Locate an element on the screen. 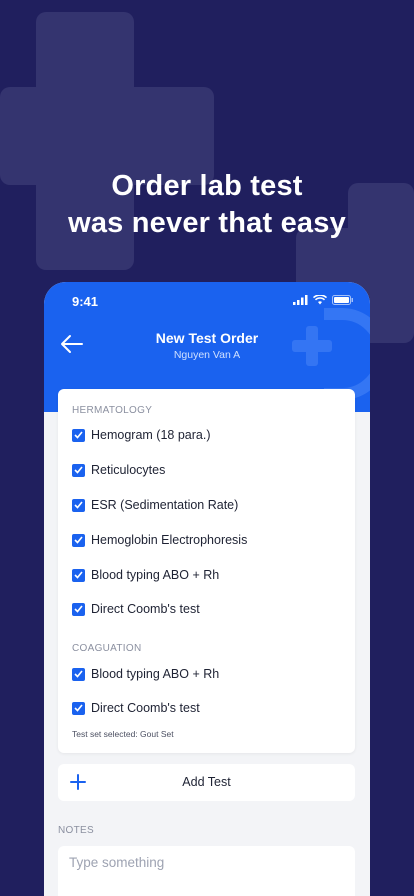  headline-line-2: was never that easy is located at coordinates (207, 223).